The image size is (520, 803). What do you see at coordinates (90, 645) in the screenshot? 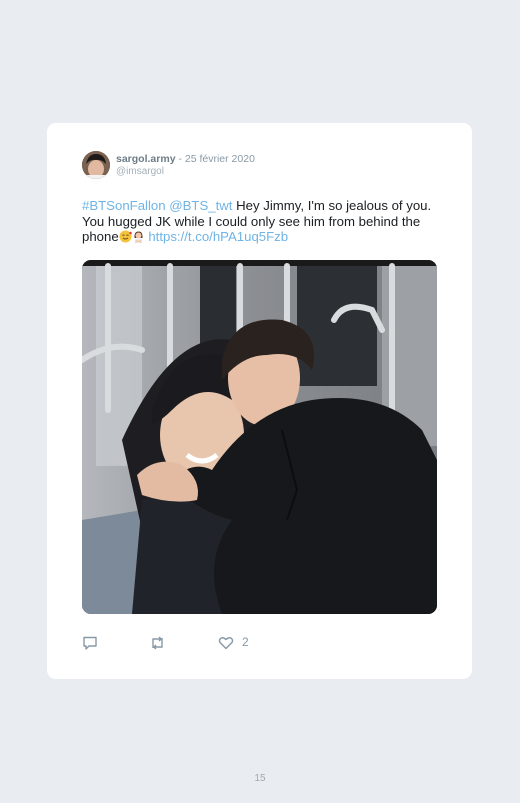
I see `reply-icon` at bounding box center [90, 645].